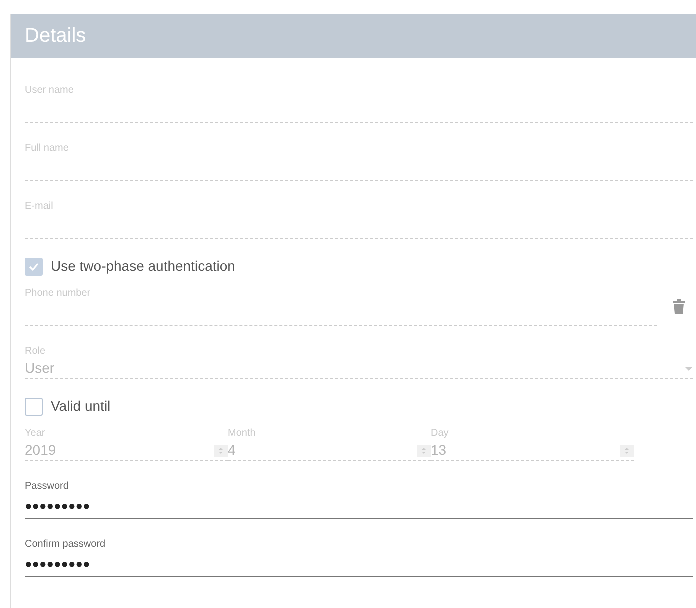 Image resolution: width=696 pixels, height=608 pixels. I want to click on checkmark-icon, so click(34, 266).